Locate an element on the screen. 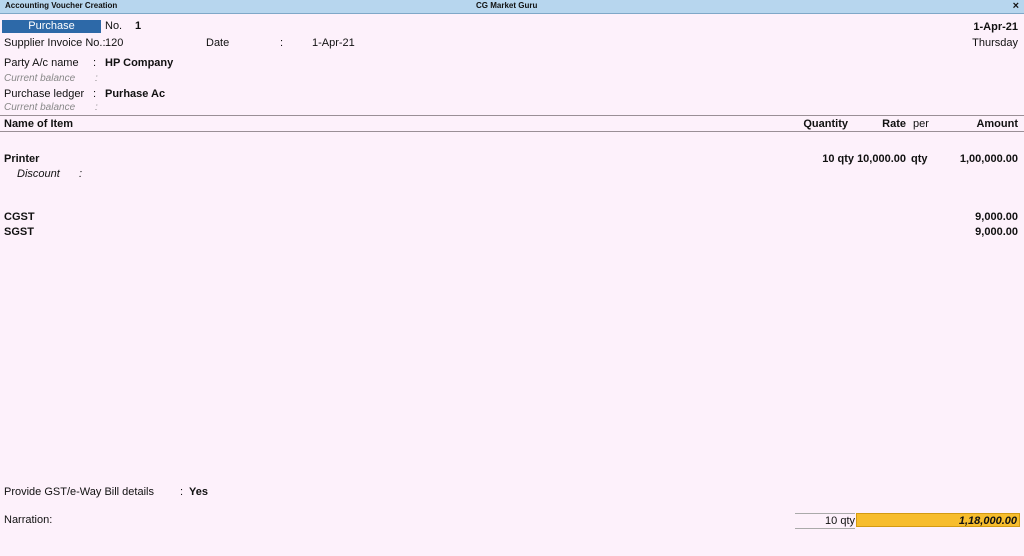 Image resolution: width=1024 pixels, height=556 pixels. purchase-ledger-label: Purchase ledger is located at coordinates (44, 94).